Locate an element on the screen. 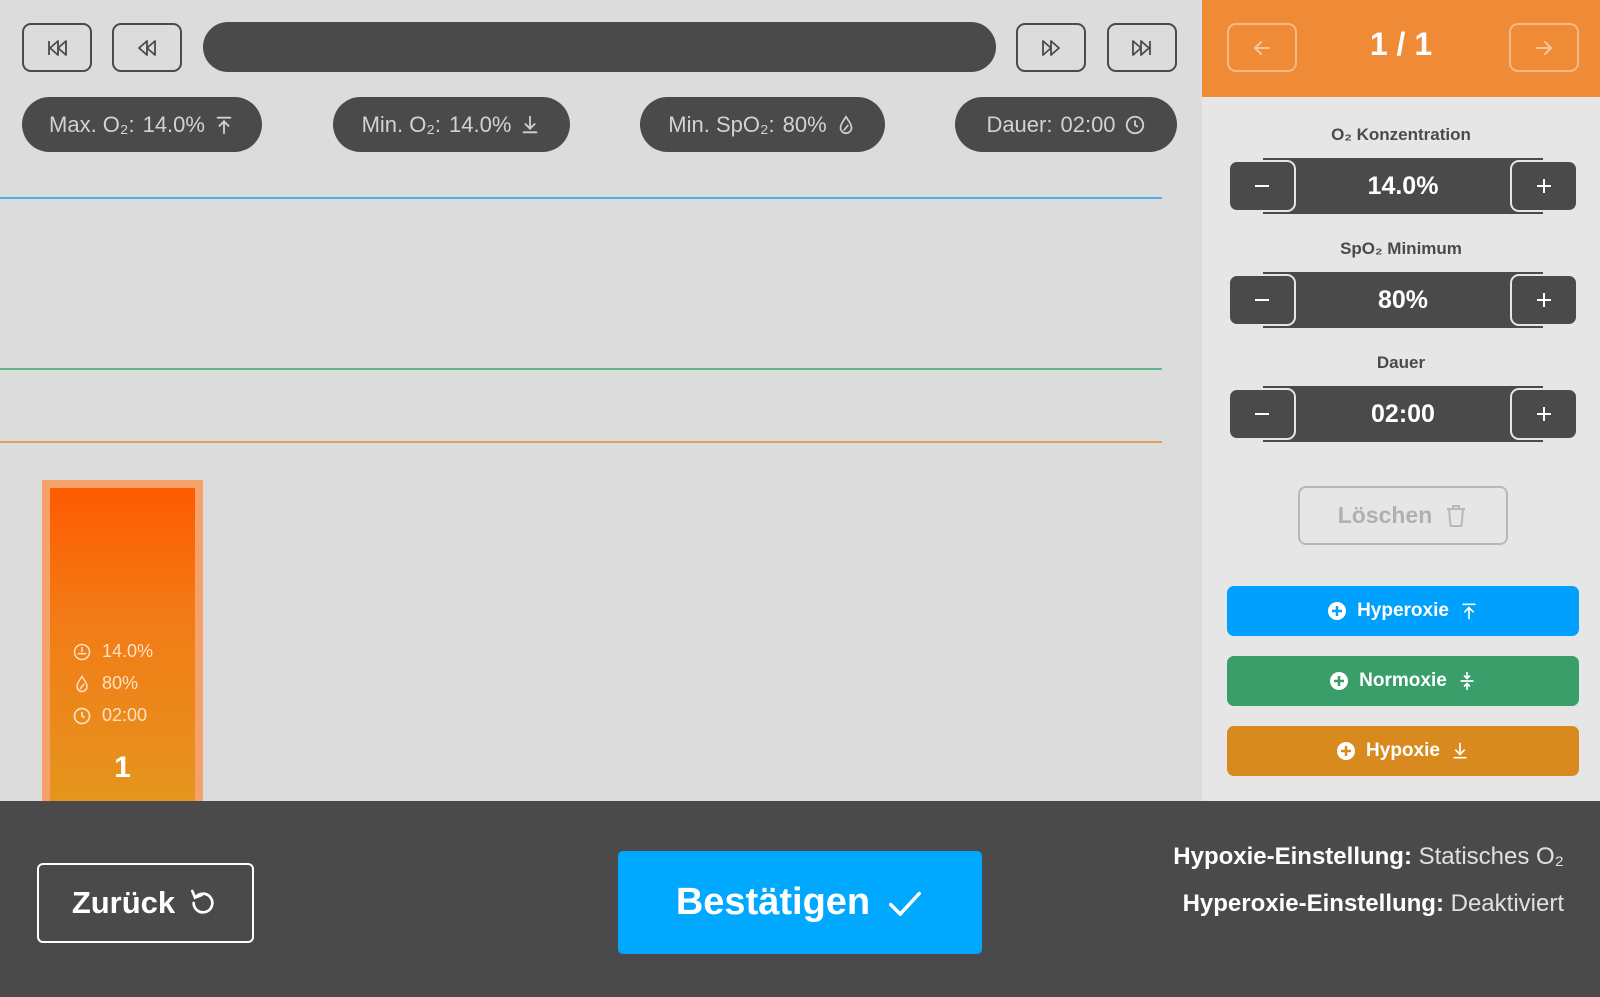 This screenshot has width=1600, height=997. trash-icon is located at coordinates (1456, 515).